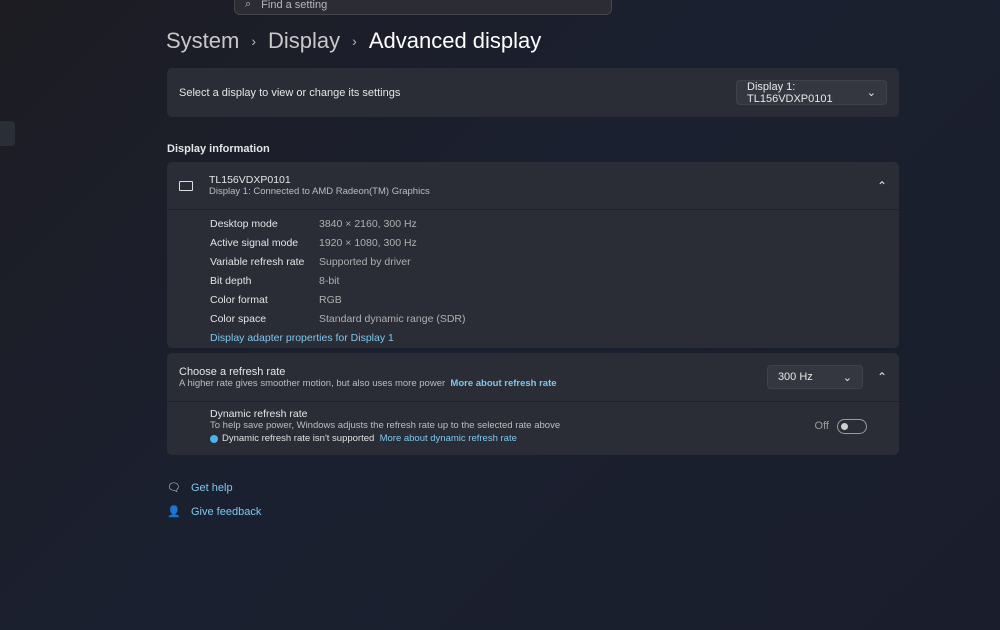 The height and width of the screenshot is (630, 1000). What do you see at coordinates (202, 41) in the screenshot?
I see `breadcrumb-system: System` at bounding box center [202, 41].